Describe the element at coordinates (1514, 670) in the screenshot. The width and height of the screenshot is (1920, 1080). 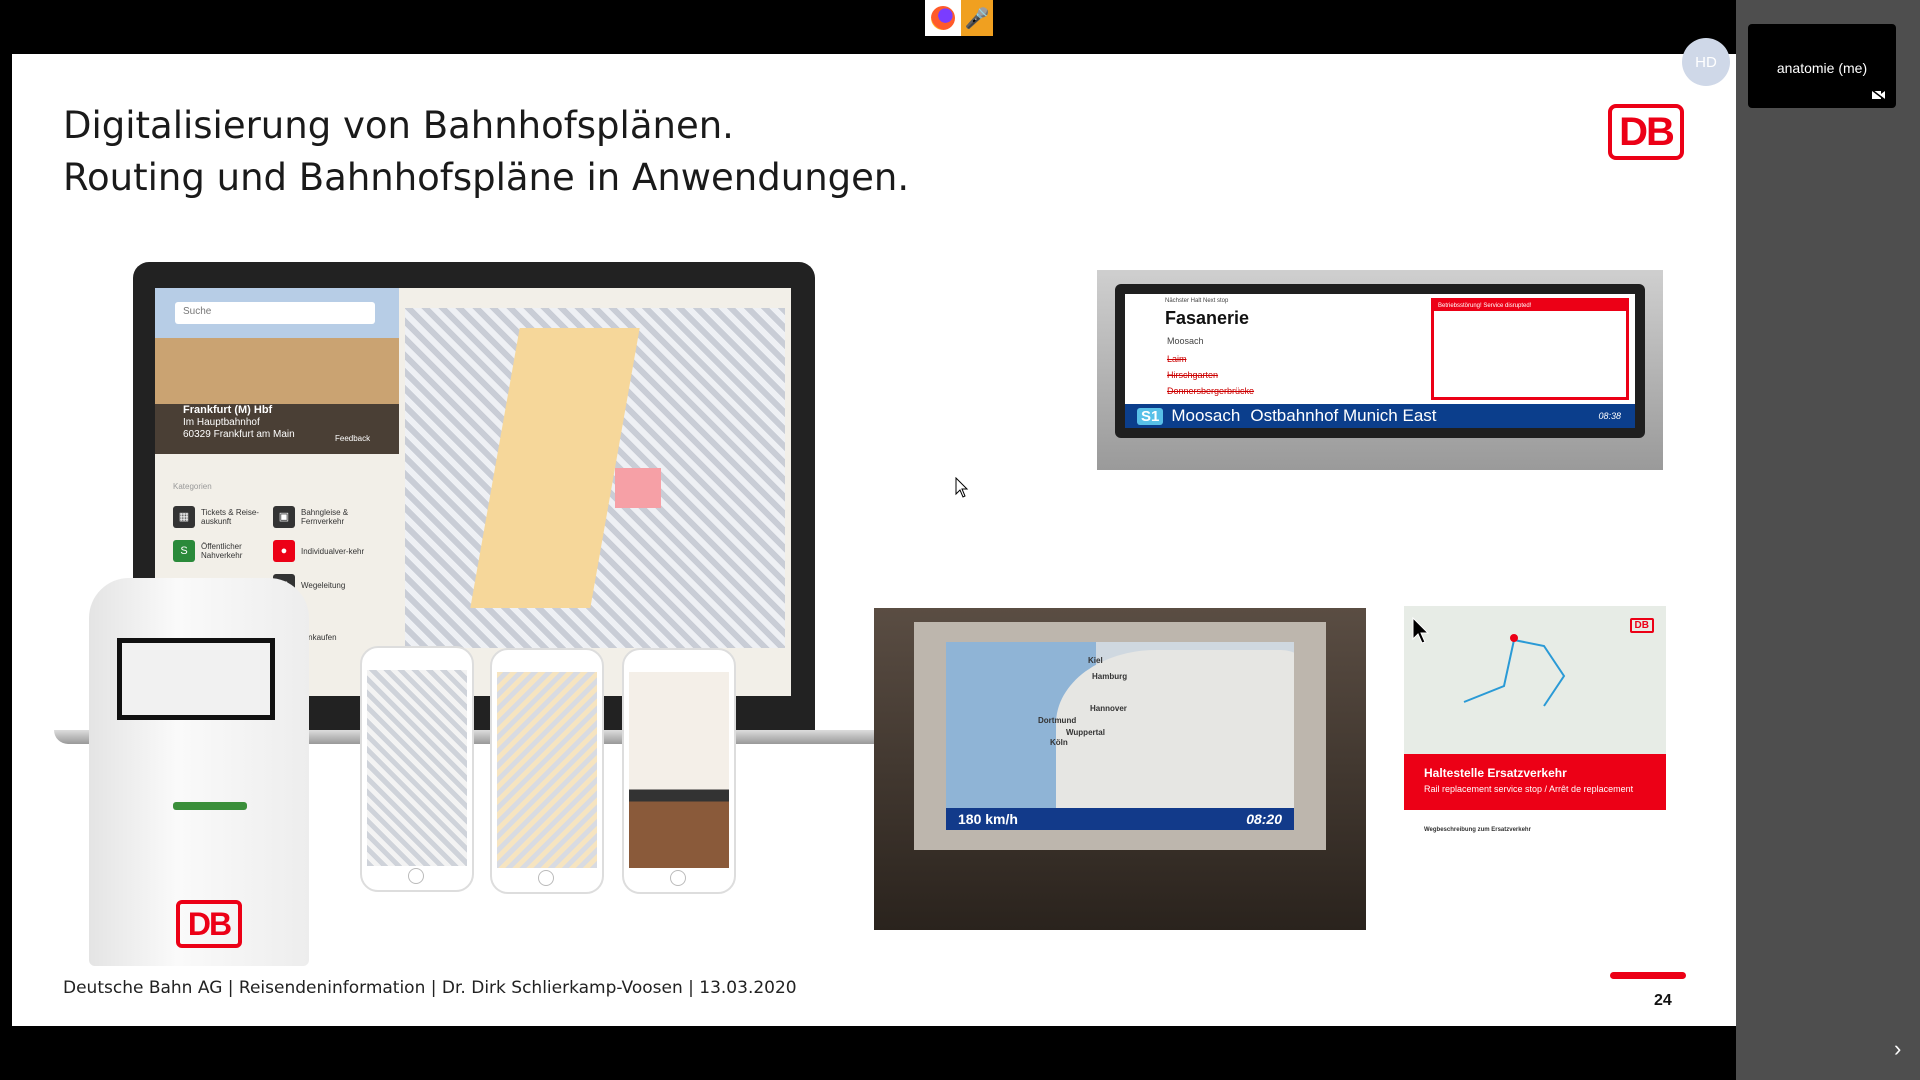
I see `poster-route` at that location.